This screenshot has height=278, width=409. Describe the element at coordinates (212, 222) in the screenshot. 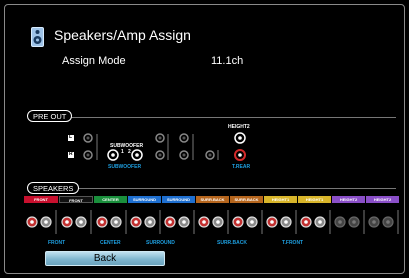

I see `speaker-terminals` at that location.